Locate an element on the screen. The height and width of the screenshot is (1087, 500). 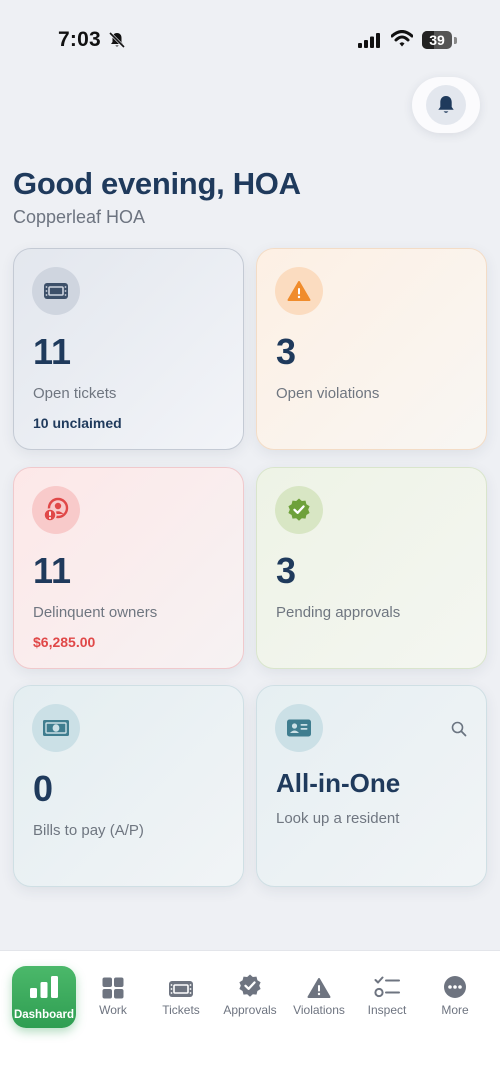
bills-to-pay-count: 0 is located at coordinates (43, 788).